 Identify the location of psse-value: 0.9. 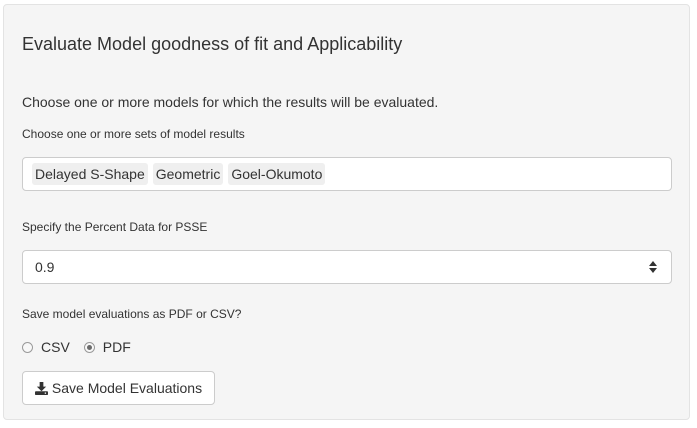
(45, 267).